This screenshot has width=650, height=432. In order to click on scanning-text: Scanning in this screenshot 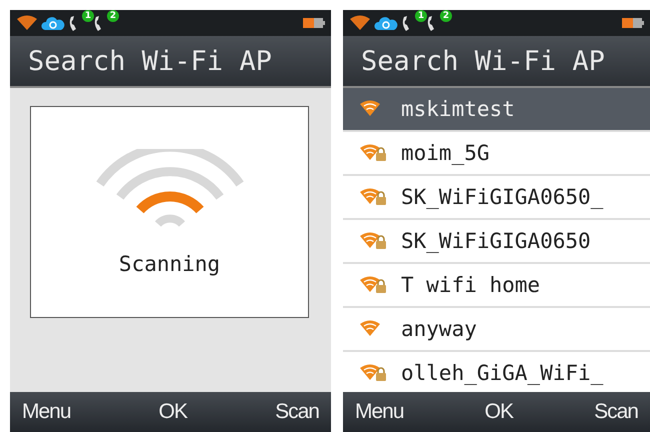, I will do `click(169, 264)`.